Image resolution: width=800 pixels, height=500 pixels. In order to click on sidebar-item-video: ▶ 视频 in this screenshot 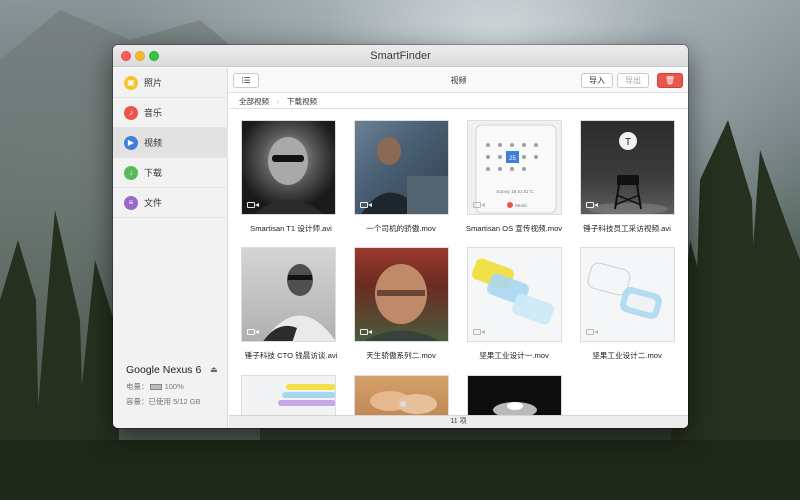, I will do `click(170, 143)`.